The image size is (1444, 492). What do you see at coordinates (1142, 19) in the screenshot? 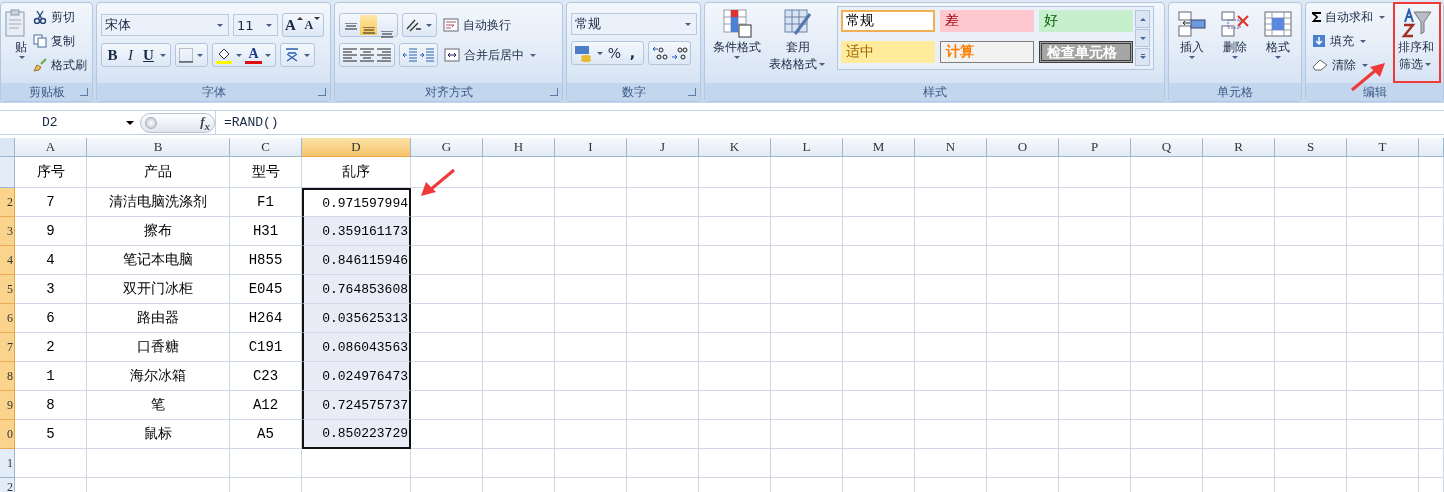
I see `scroll-up-button` at bounding box center [1142, 19].